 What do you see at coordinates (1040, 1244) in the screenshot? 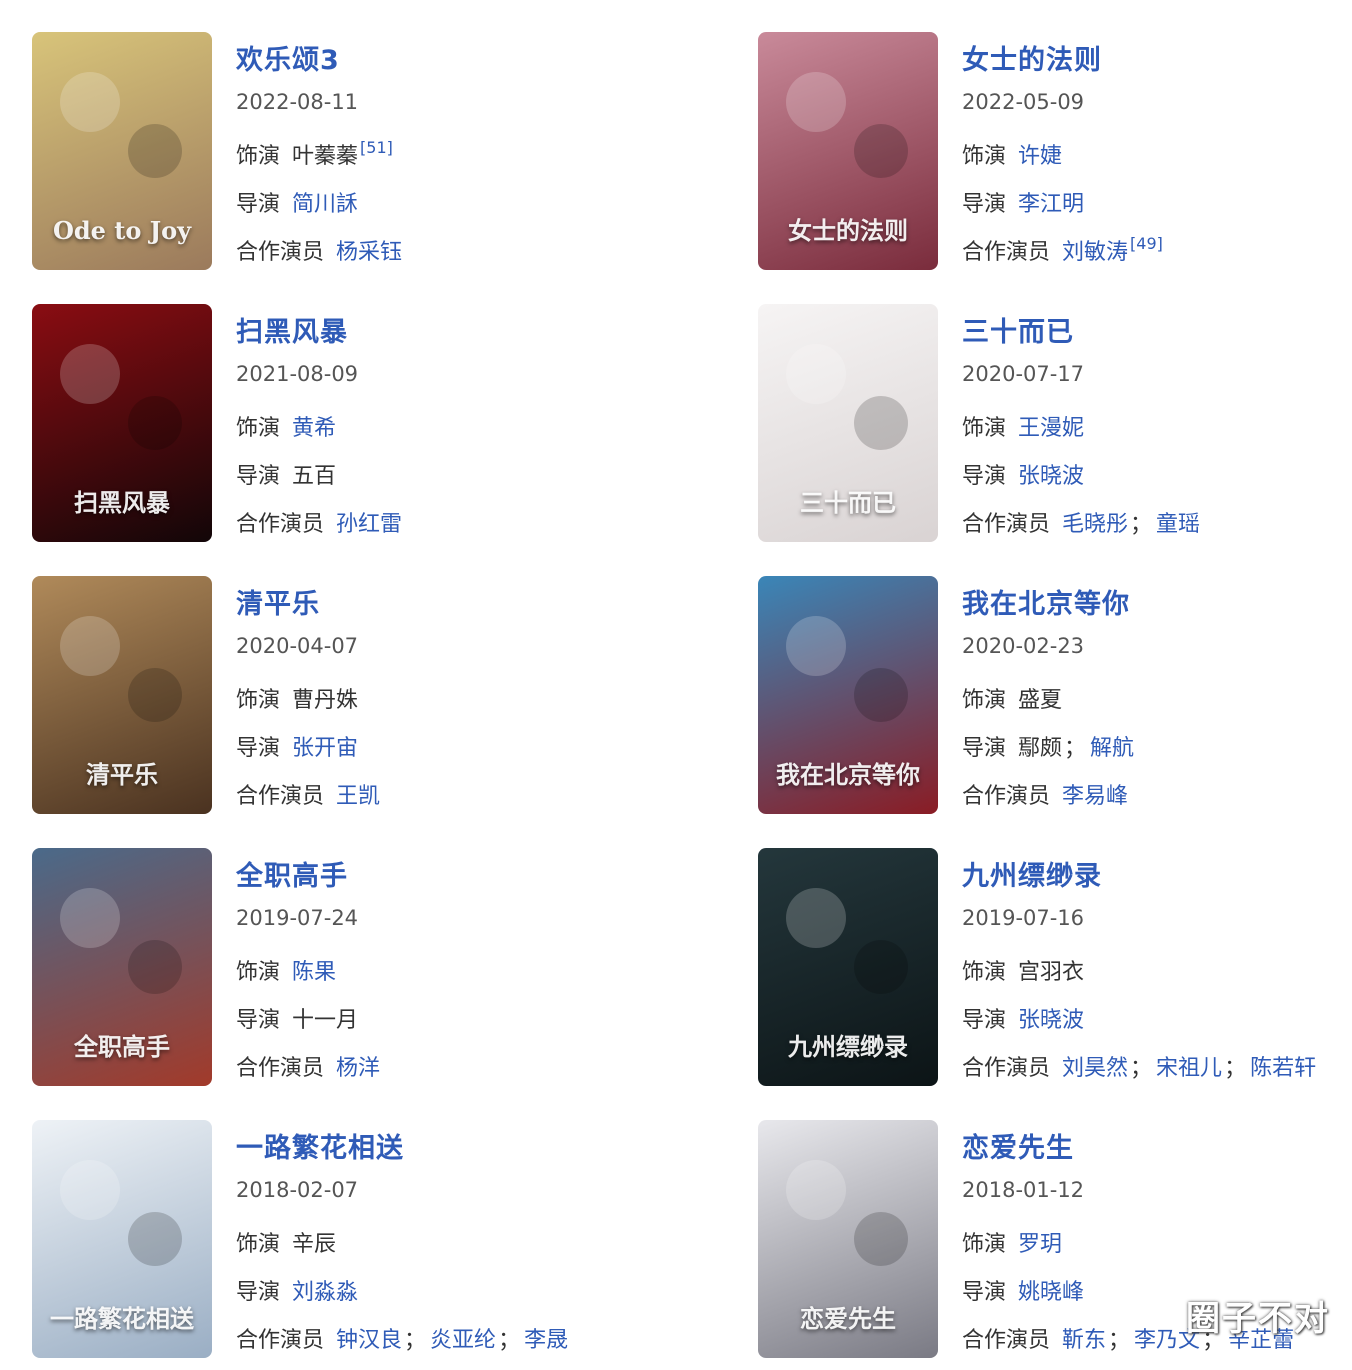
I see `role-name: 罗玥` at bounding box center [1040, 1244].